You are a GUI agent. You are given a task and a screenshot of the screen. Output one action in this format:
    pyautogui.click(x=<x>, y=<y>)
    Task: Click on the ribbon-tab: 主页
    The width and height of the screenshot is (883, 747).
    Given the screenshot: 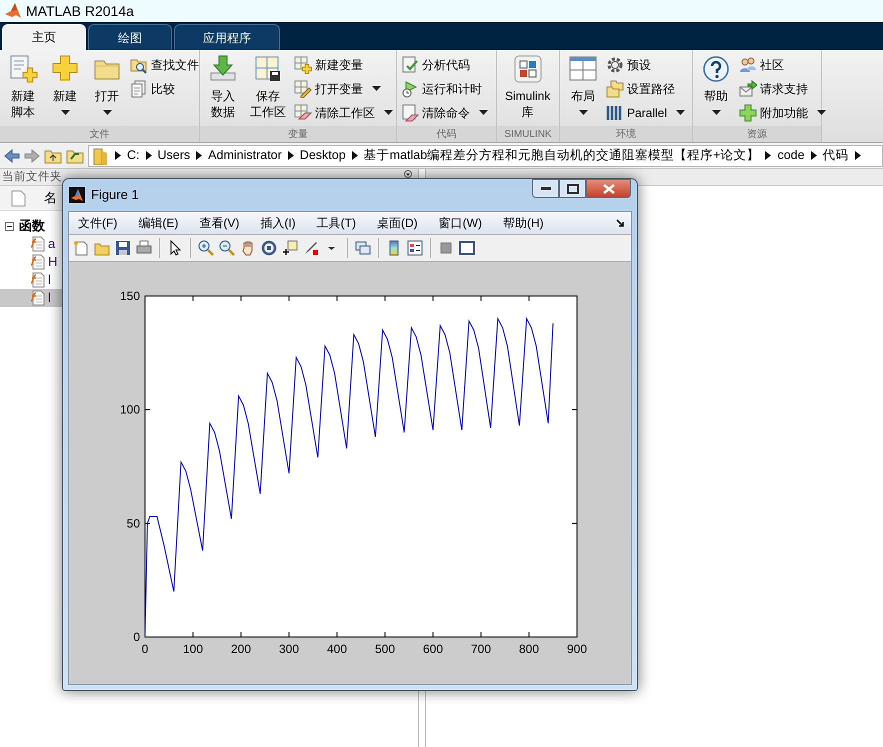 What is the action you would take?
    pyautogui.click(x=44, y=37)
    